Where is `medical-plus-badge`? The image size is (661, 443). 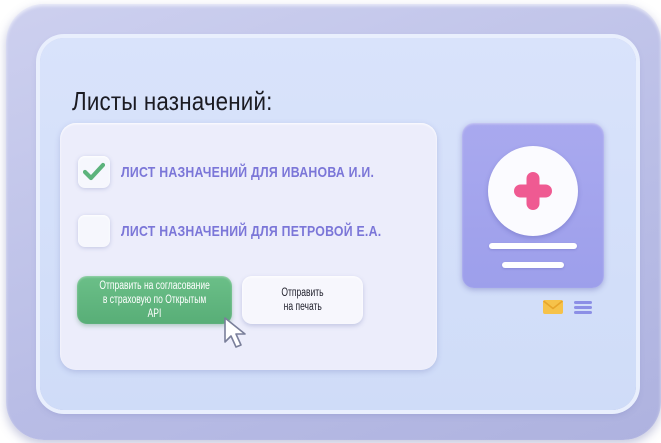
medical-plus-badge is located at coordinates (533, 191).